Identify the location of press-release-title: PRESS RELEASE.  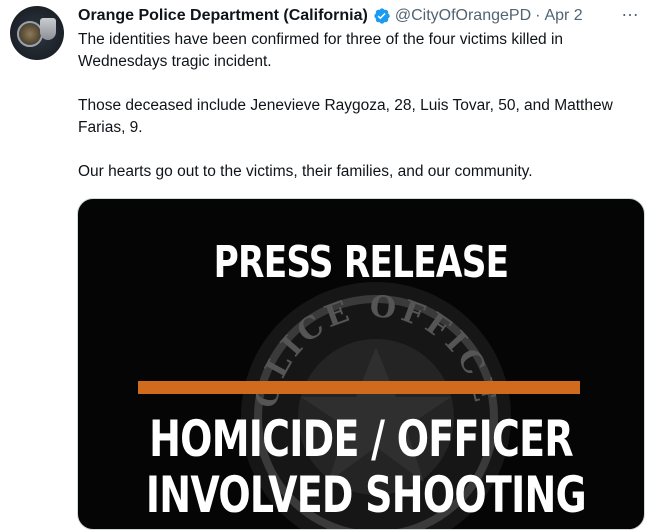
(361, 262).